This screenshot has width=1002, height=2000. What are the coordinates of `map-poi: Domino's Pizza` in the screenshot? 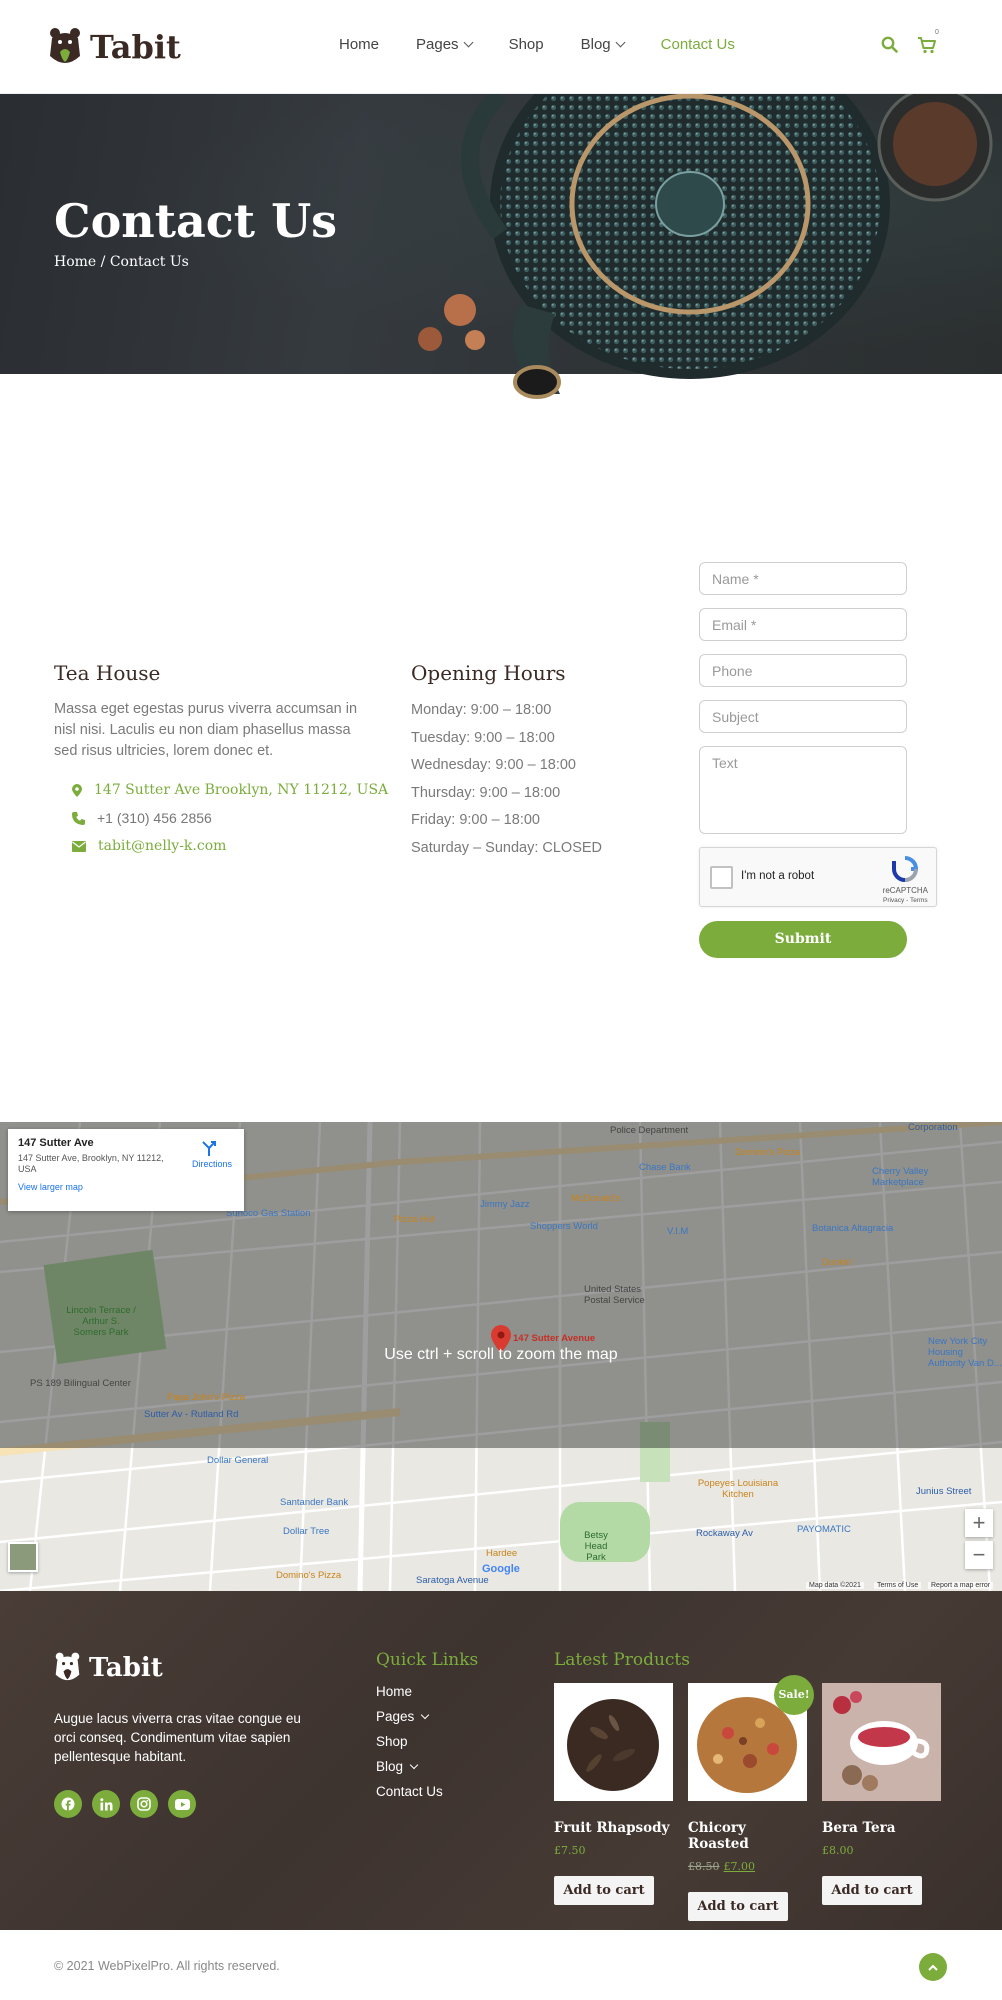 It's located at (768, 1152).